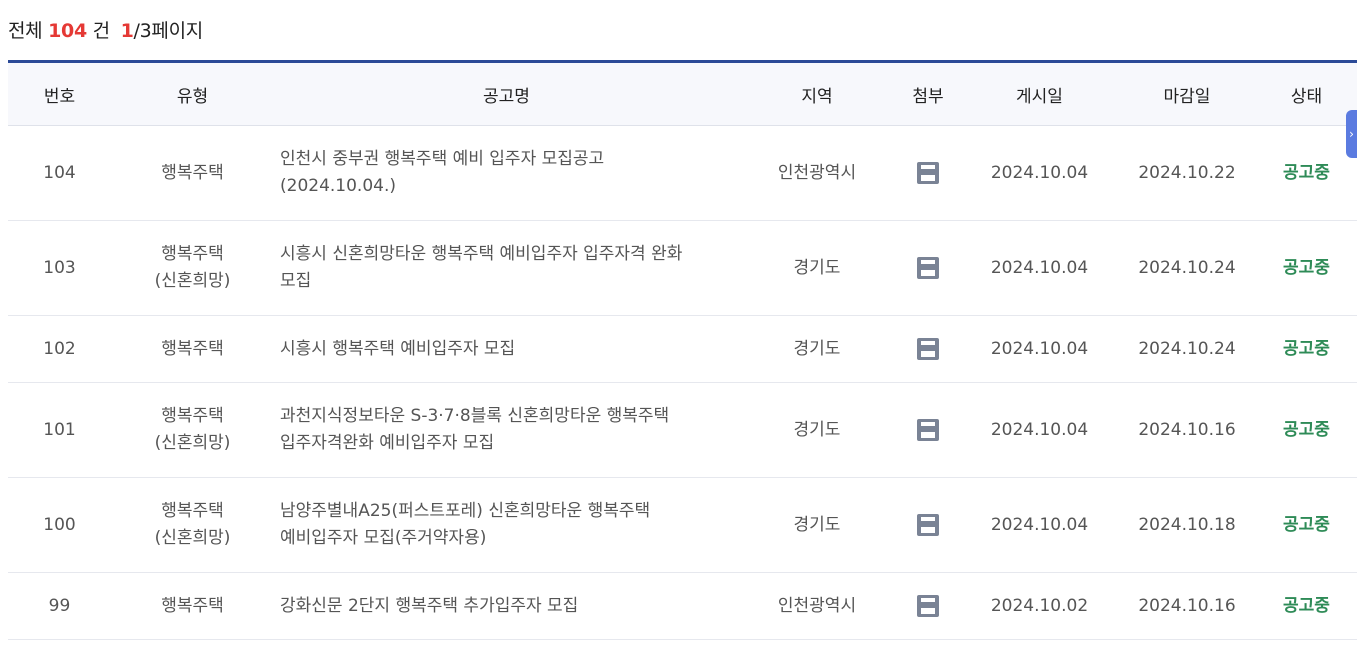 Image resolution: width=1357 pixels, height=656 pixels. Describe the element at coordinates (817, 93) in the screenshot. I see `header-region: 지역` at that location.